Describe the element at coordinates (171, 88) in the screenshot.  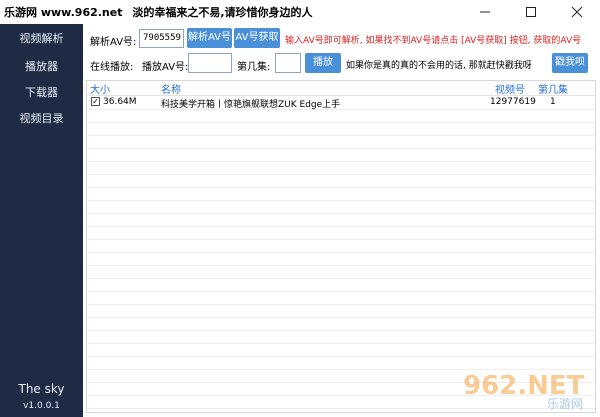
I see `header-name: 名称` at that location.